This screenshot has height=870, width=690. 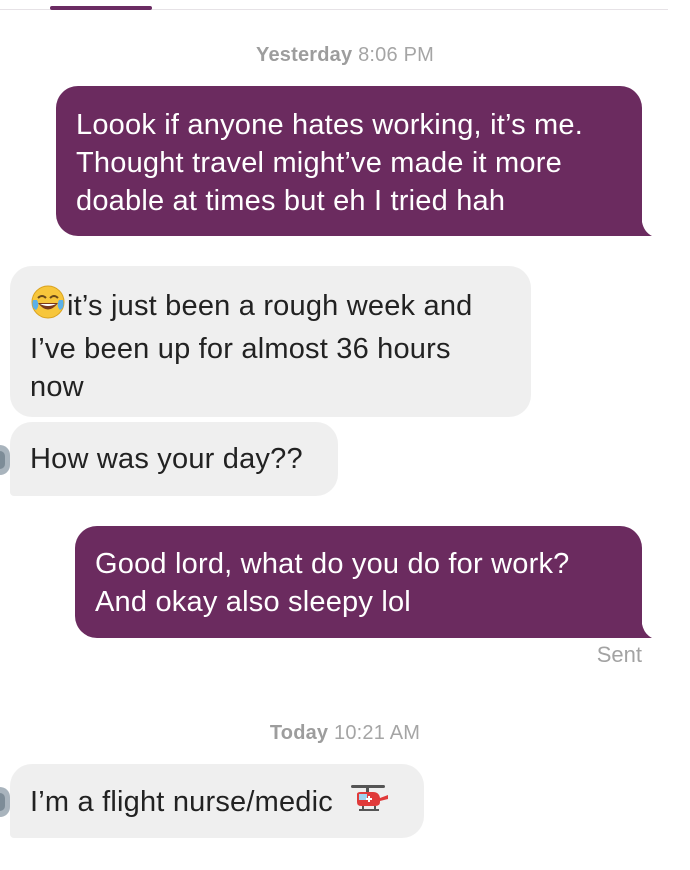 What do you see at coordinates (166, 459) in the screenshot?
I see `message-line: How was your day??` at bounding box center [166, 459].